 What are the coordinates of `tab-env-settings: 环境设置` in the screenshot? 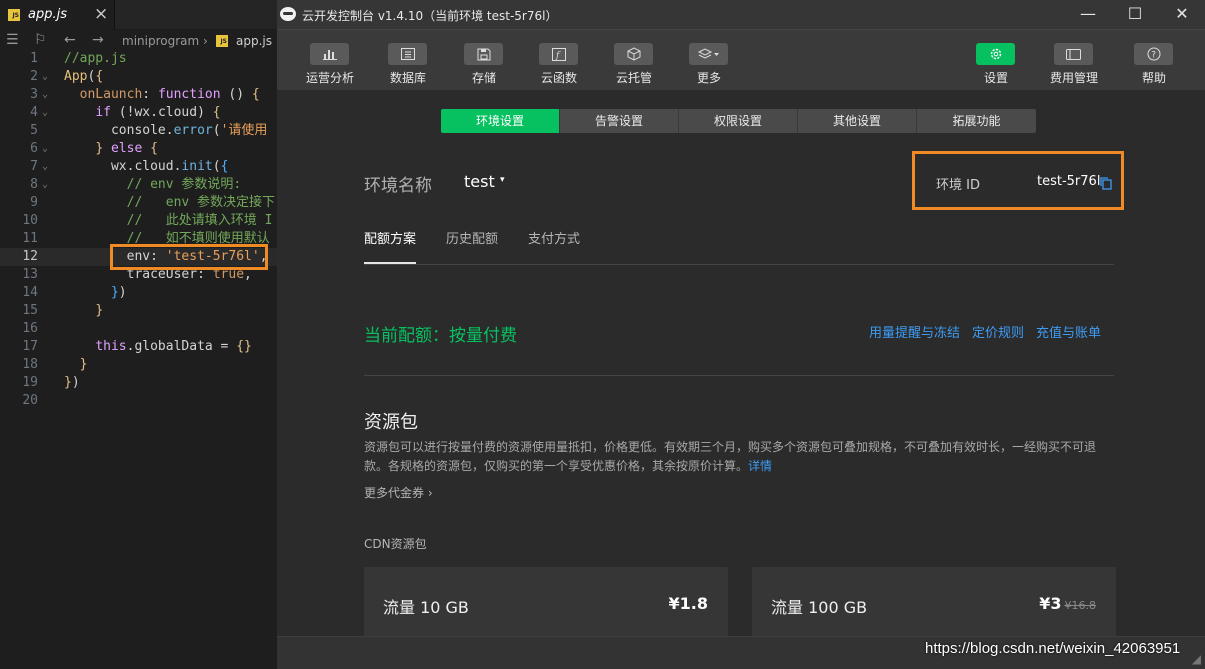 It's located at (500, 121).